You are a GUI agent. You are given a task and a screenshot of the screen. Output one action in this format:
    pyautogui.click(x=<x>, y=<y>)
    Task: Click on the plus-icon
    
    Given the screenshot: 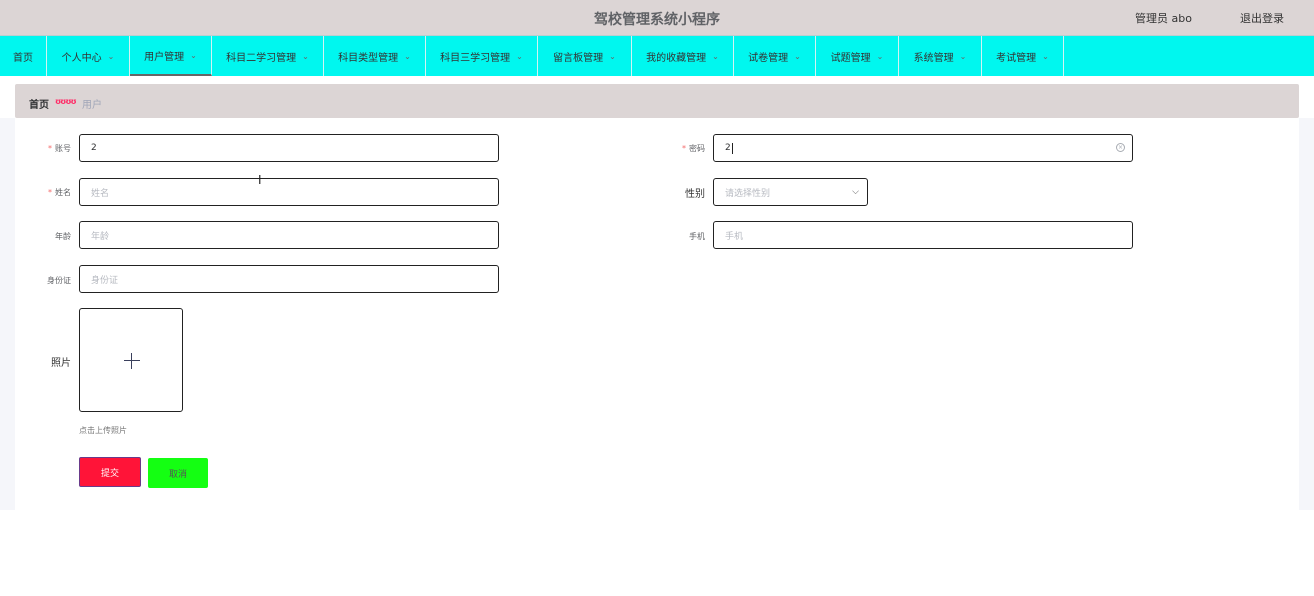 What is the action you would take?
    pyautogui.click(x=132, y=360)
    